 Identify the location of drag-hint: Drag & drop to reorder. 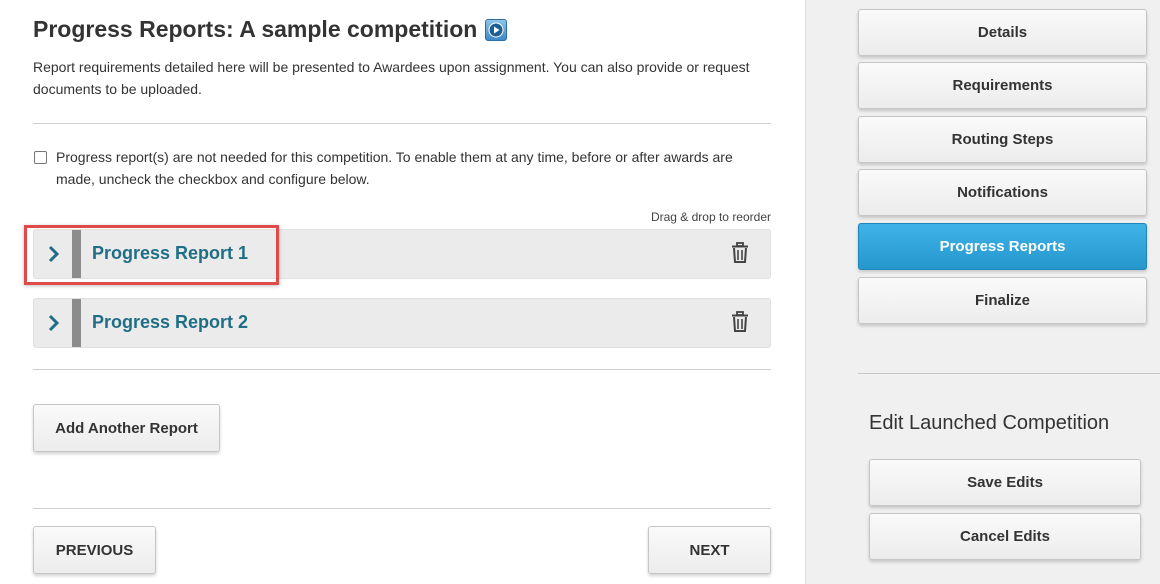
(710, 217).